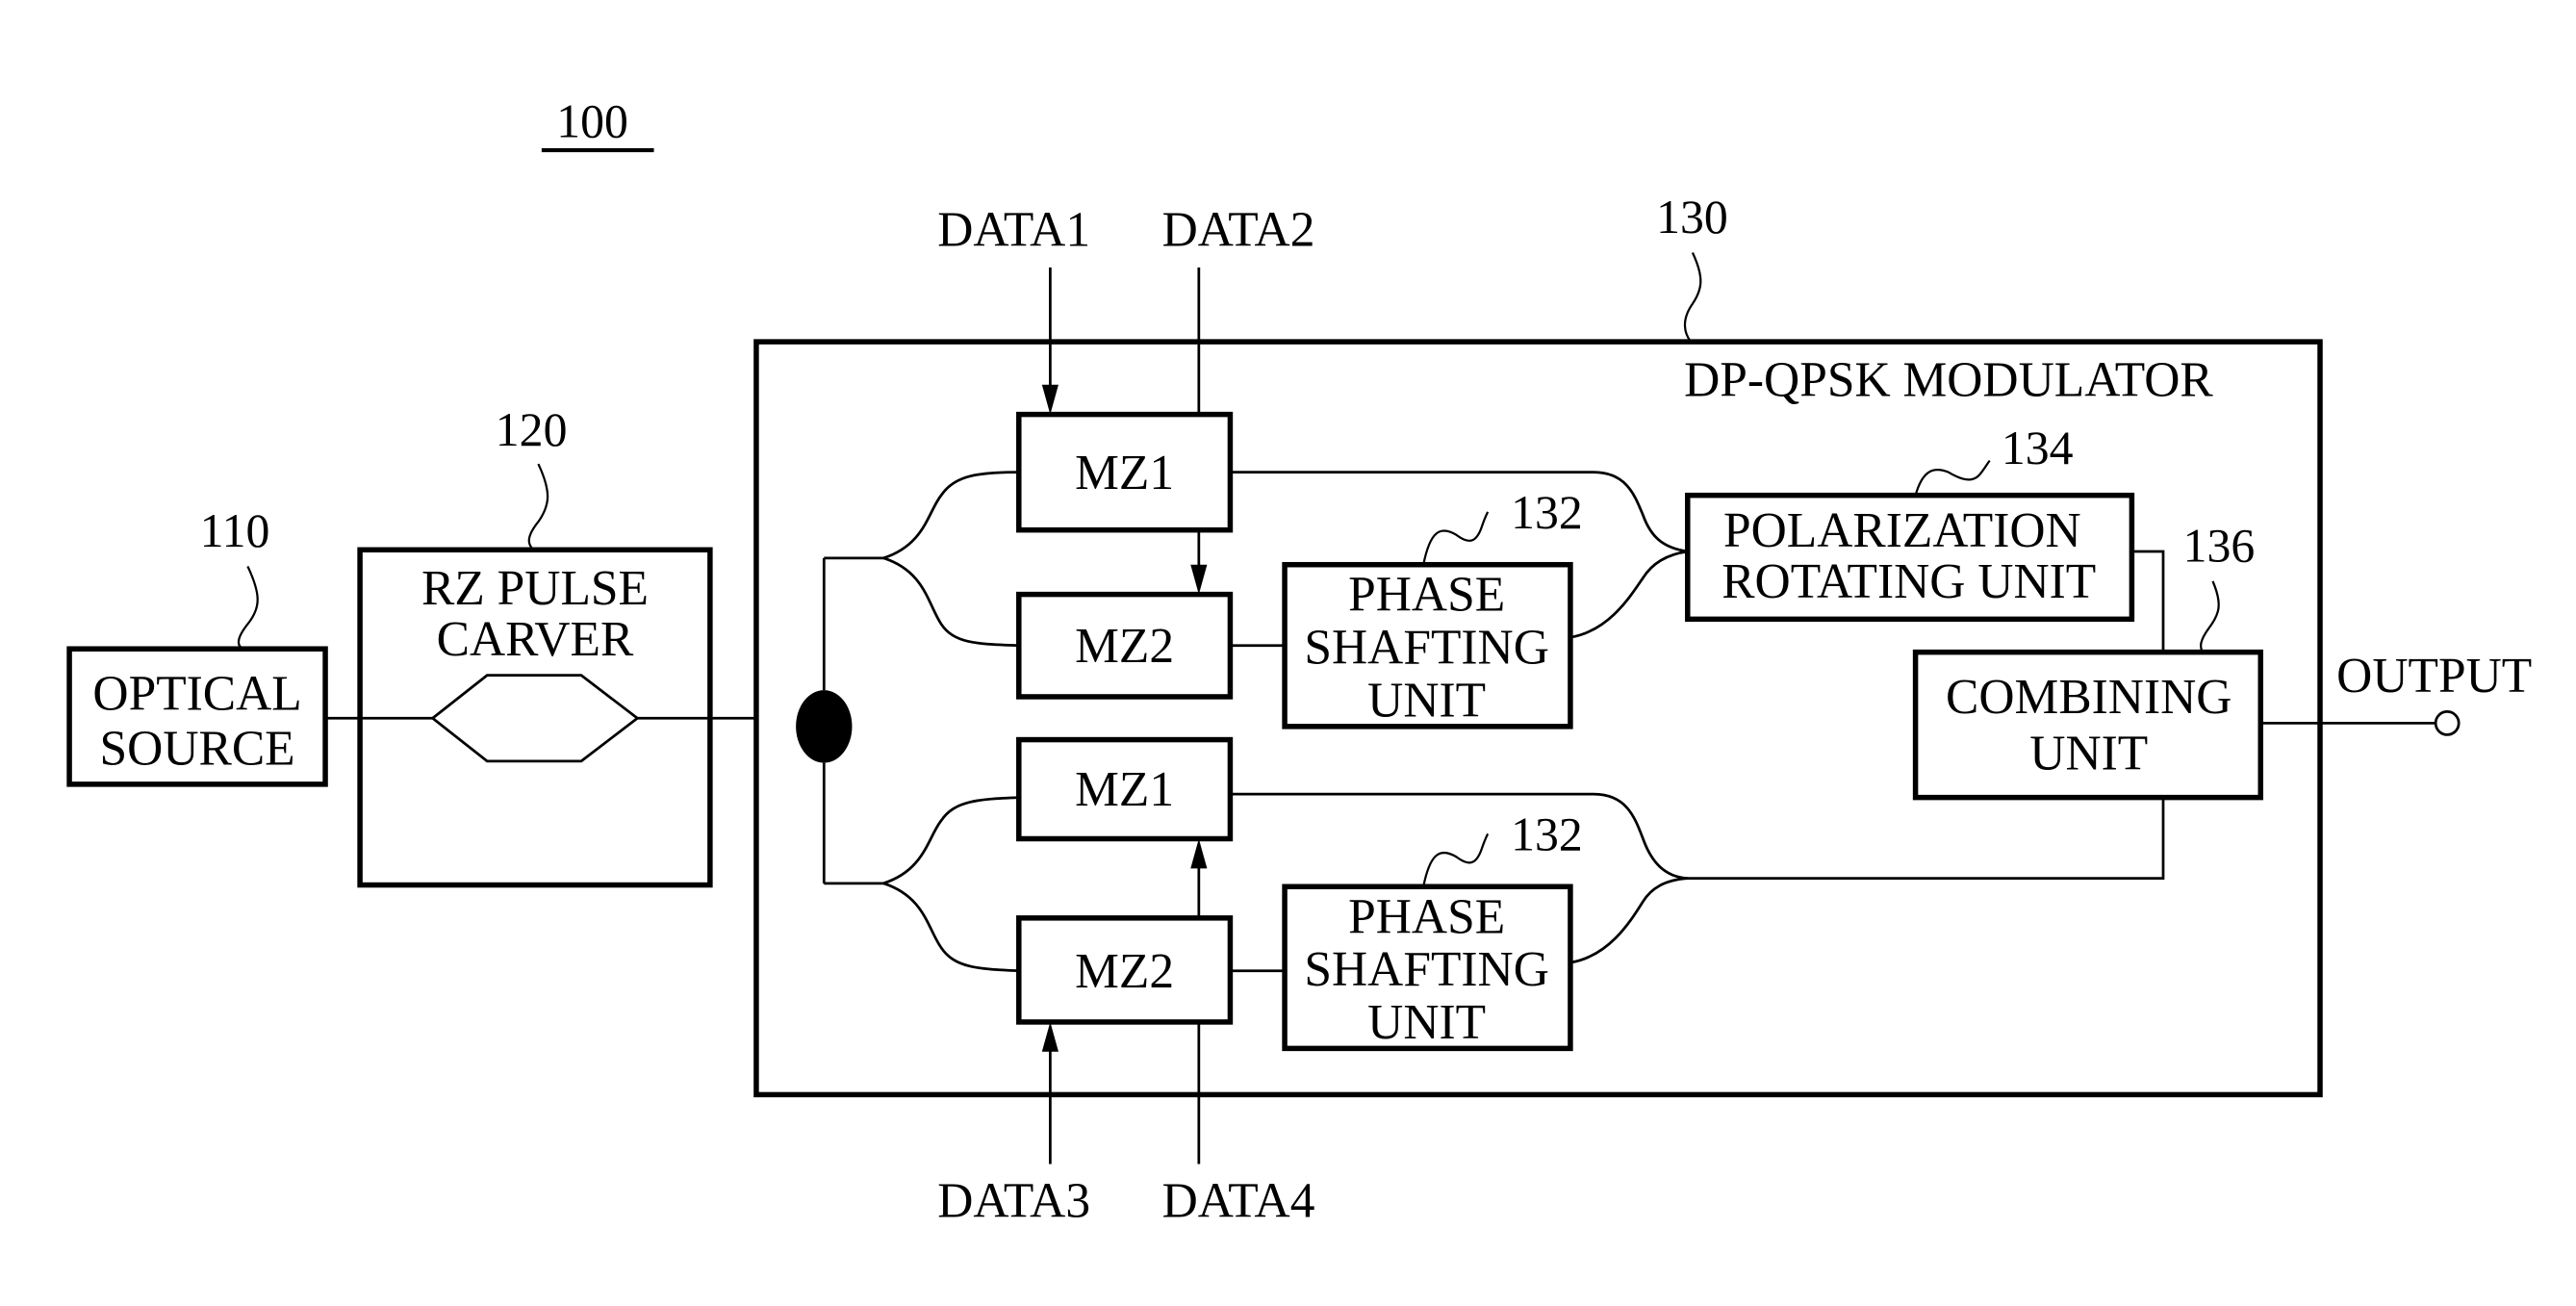 The image size is (2576, 1306). I want to click on data2-label: DATA2, so click(1238, 230).